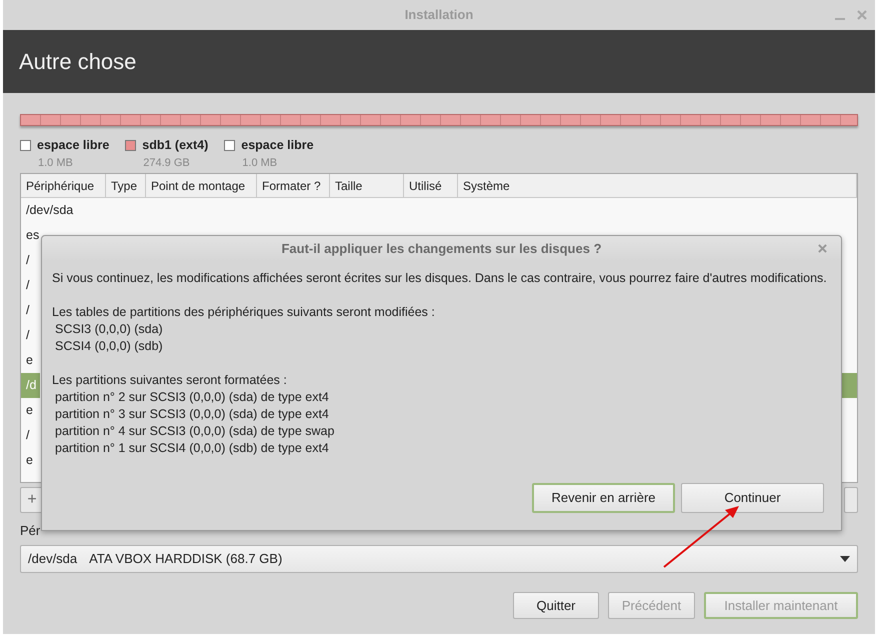  I want to click on dialog-message: Si vous continuez, les modifications affichées seront écrites sur les disques. Dans le cas contraire, vous pourrez faire d'autres modifications., so click(440, 278).